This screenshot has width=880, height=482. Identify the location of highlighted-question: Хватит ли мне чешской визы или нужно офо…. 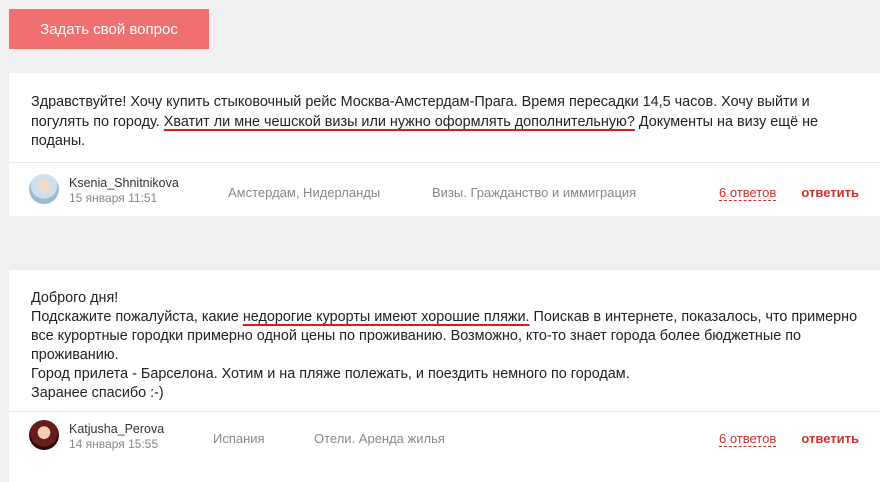
(399, 121).